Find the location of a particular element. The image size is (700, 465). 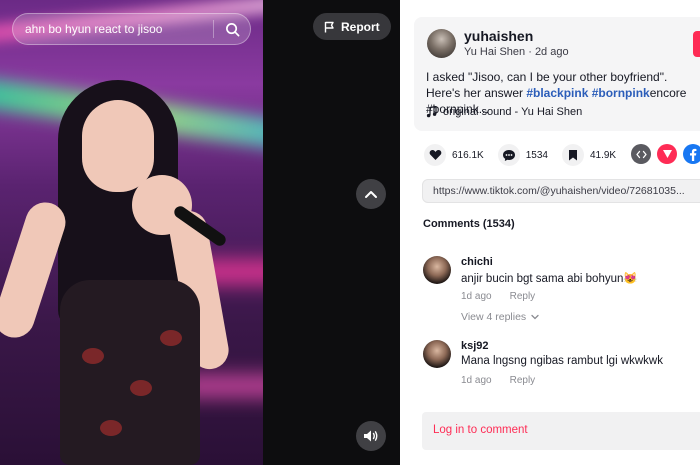

like-button: 616.1K is located at coordinates (454, 155).